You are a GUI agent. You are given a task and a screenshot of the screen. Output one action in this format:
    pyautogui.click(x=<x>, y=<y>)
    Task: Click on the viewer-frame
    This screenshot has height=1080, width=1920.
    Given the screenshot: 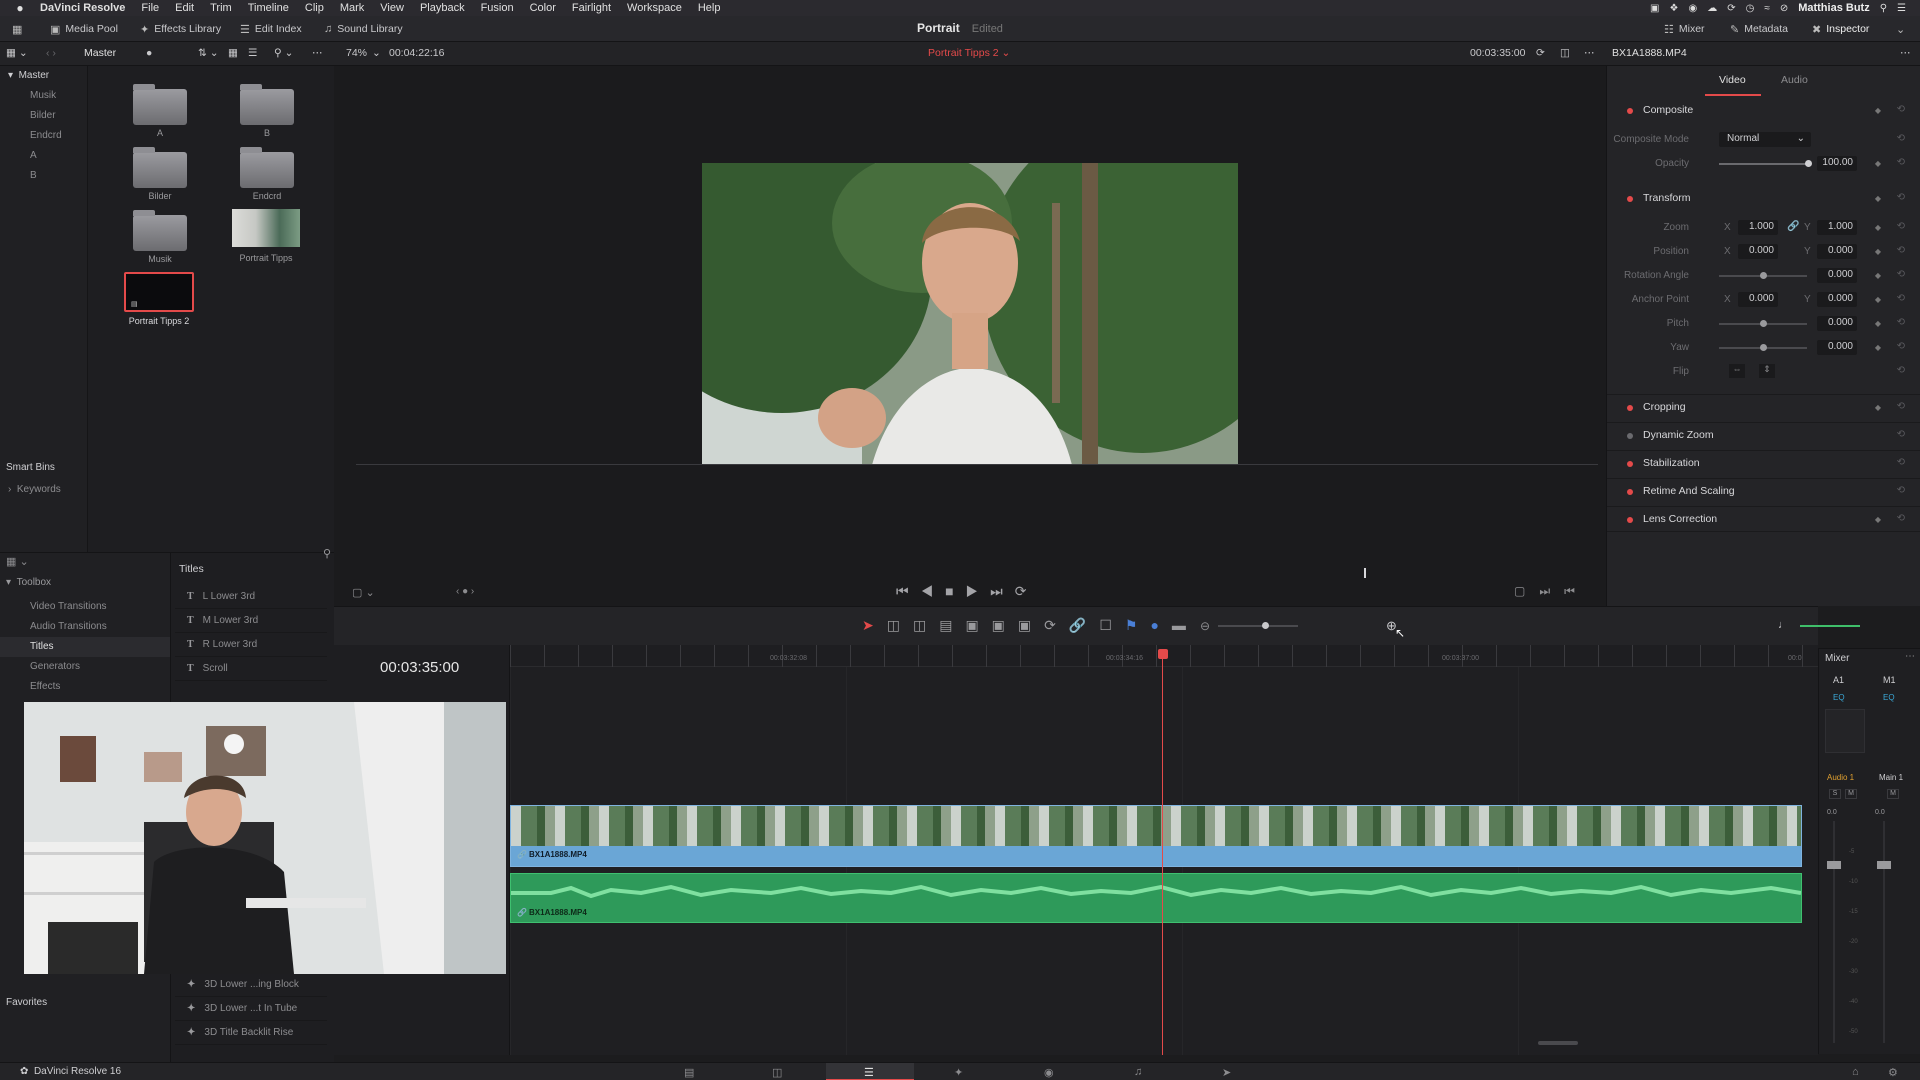 What is the action you would take?
    pyautogui.click(x=970, y=314)
    